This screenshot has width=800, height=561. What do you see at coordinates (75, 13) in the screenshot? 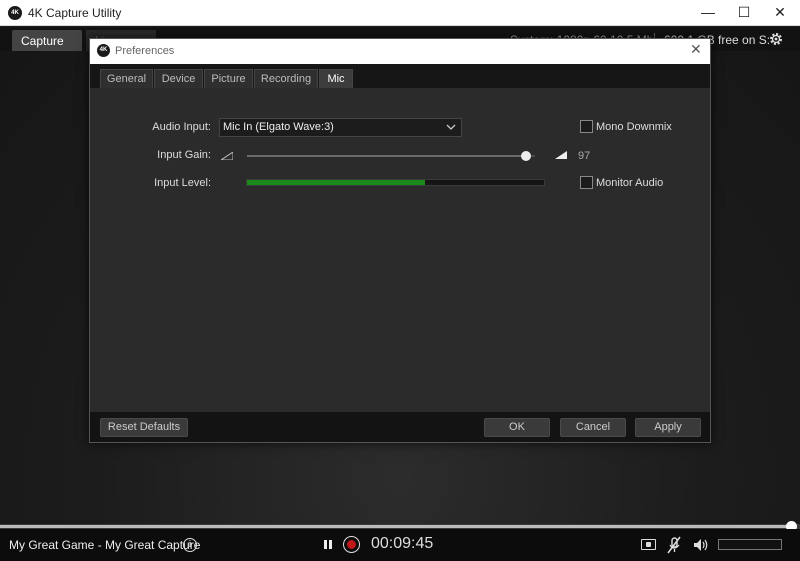
I see `window-title: 4K Capture Utility` at bounding box center [75, 13].